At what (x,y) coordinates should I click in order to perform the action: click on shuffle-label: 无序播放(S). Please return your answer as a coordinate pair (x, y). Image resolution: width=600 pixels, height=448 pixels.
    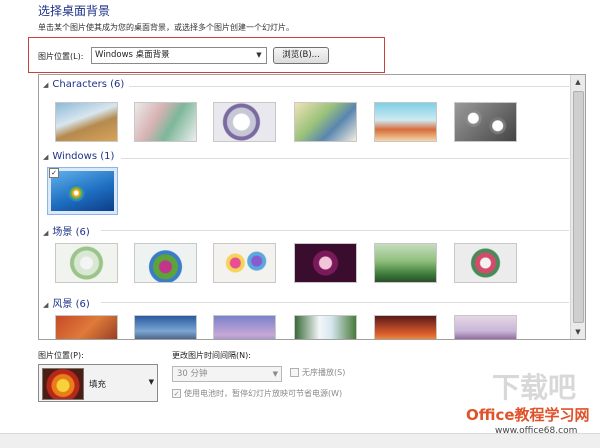
    Looking at the image, I should click on (324, 372).